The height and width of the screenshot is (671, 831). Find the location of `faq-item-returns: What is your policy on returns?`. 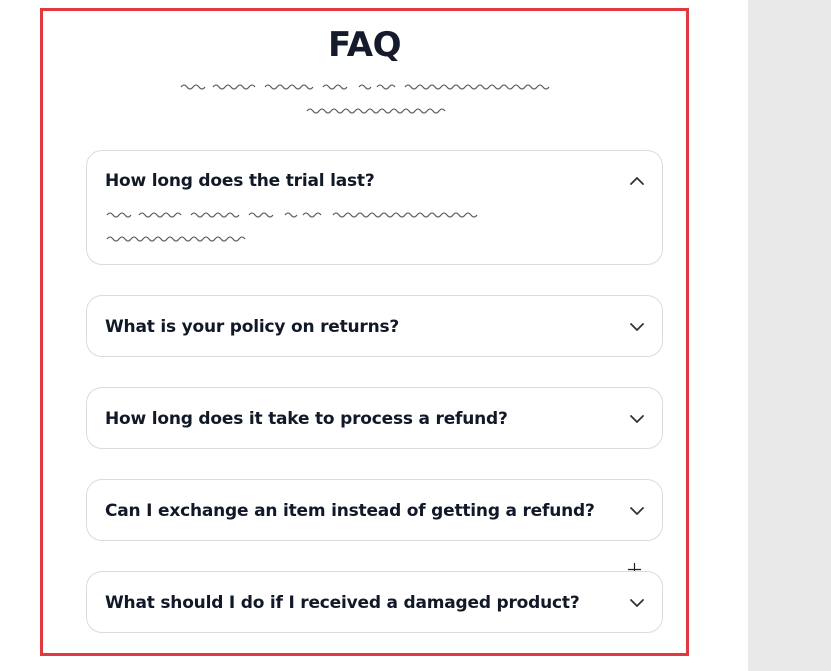

faq-item-returns: What is your policy on returns? is located at coordinates (374, 326).